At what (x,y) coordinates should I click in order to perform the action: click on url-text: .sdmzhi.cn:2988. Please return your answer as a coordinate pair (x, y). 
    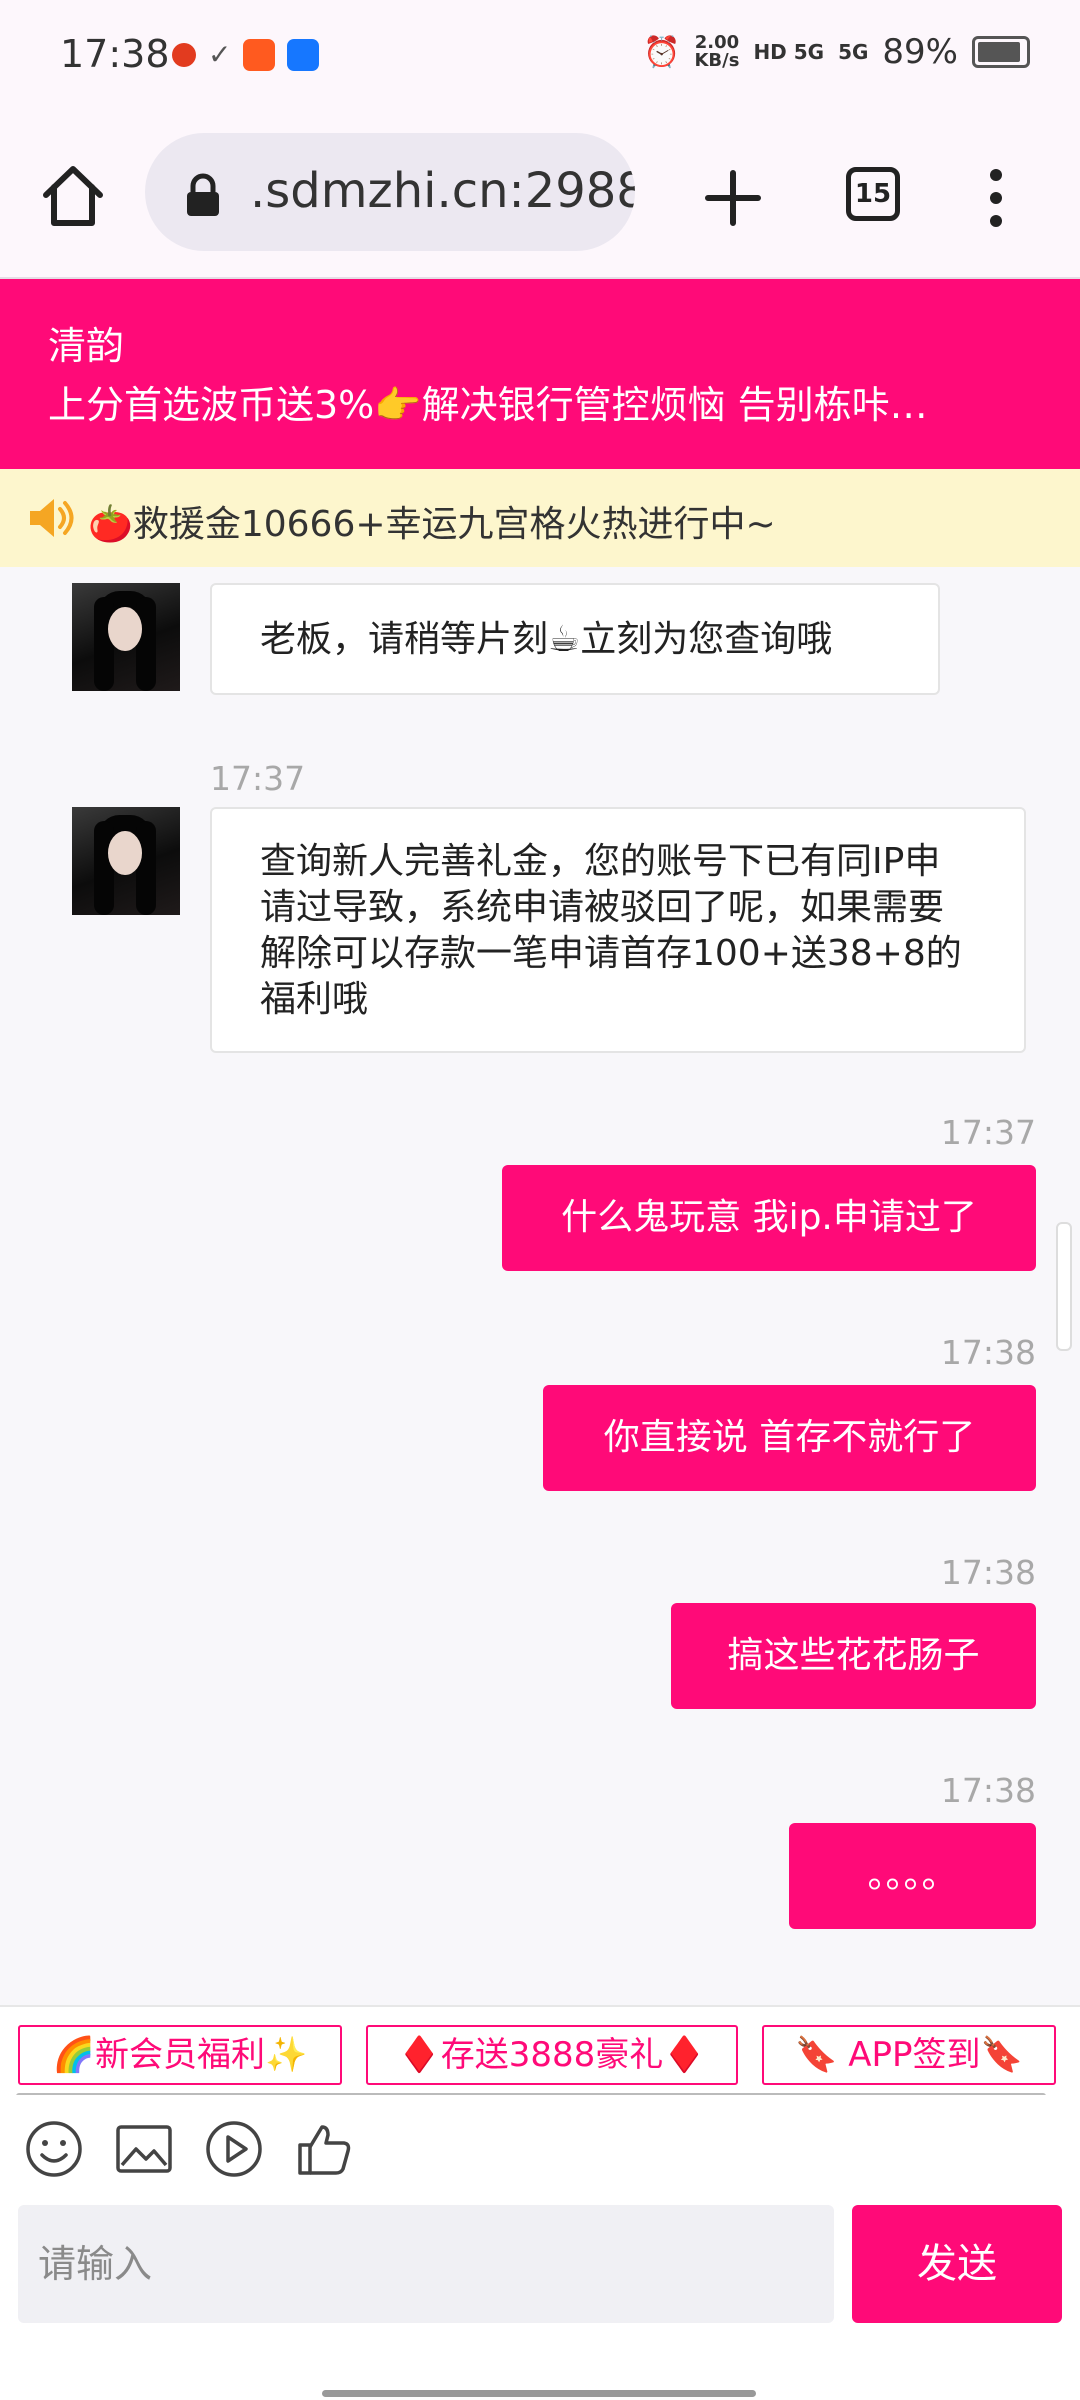
    Looking at the image, I should click on (442, 191).